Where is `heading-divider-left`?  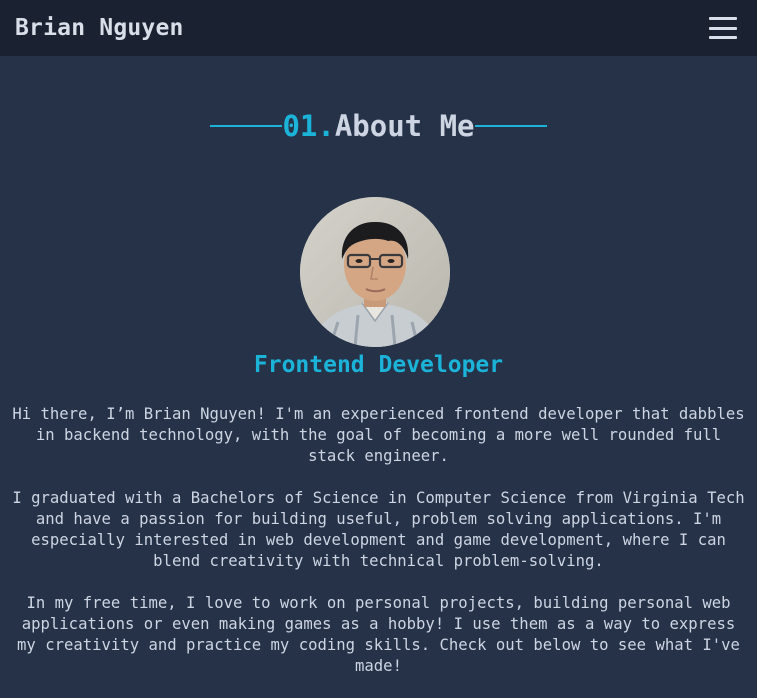 heading-divider-left is located at coordinates (246, 126).